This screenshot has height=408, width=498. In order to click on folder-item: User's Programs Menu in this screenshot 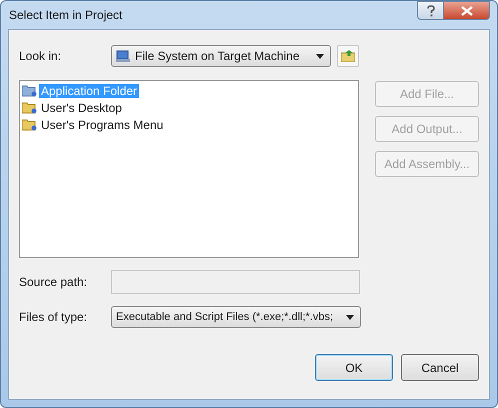, I will do `click(102, 125)`.